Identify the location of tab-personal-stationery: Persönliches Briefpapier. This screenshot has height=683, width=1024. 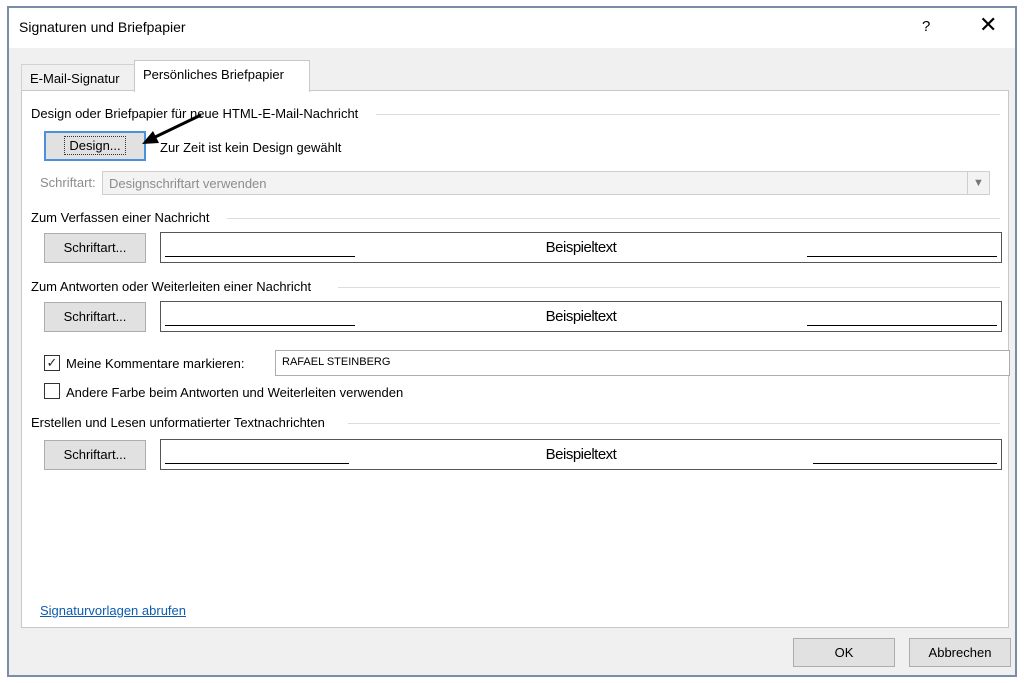
(222, 76).